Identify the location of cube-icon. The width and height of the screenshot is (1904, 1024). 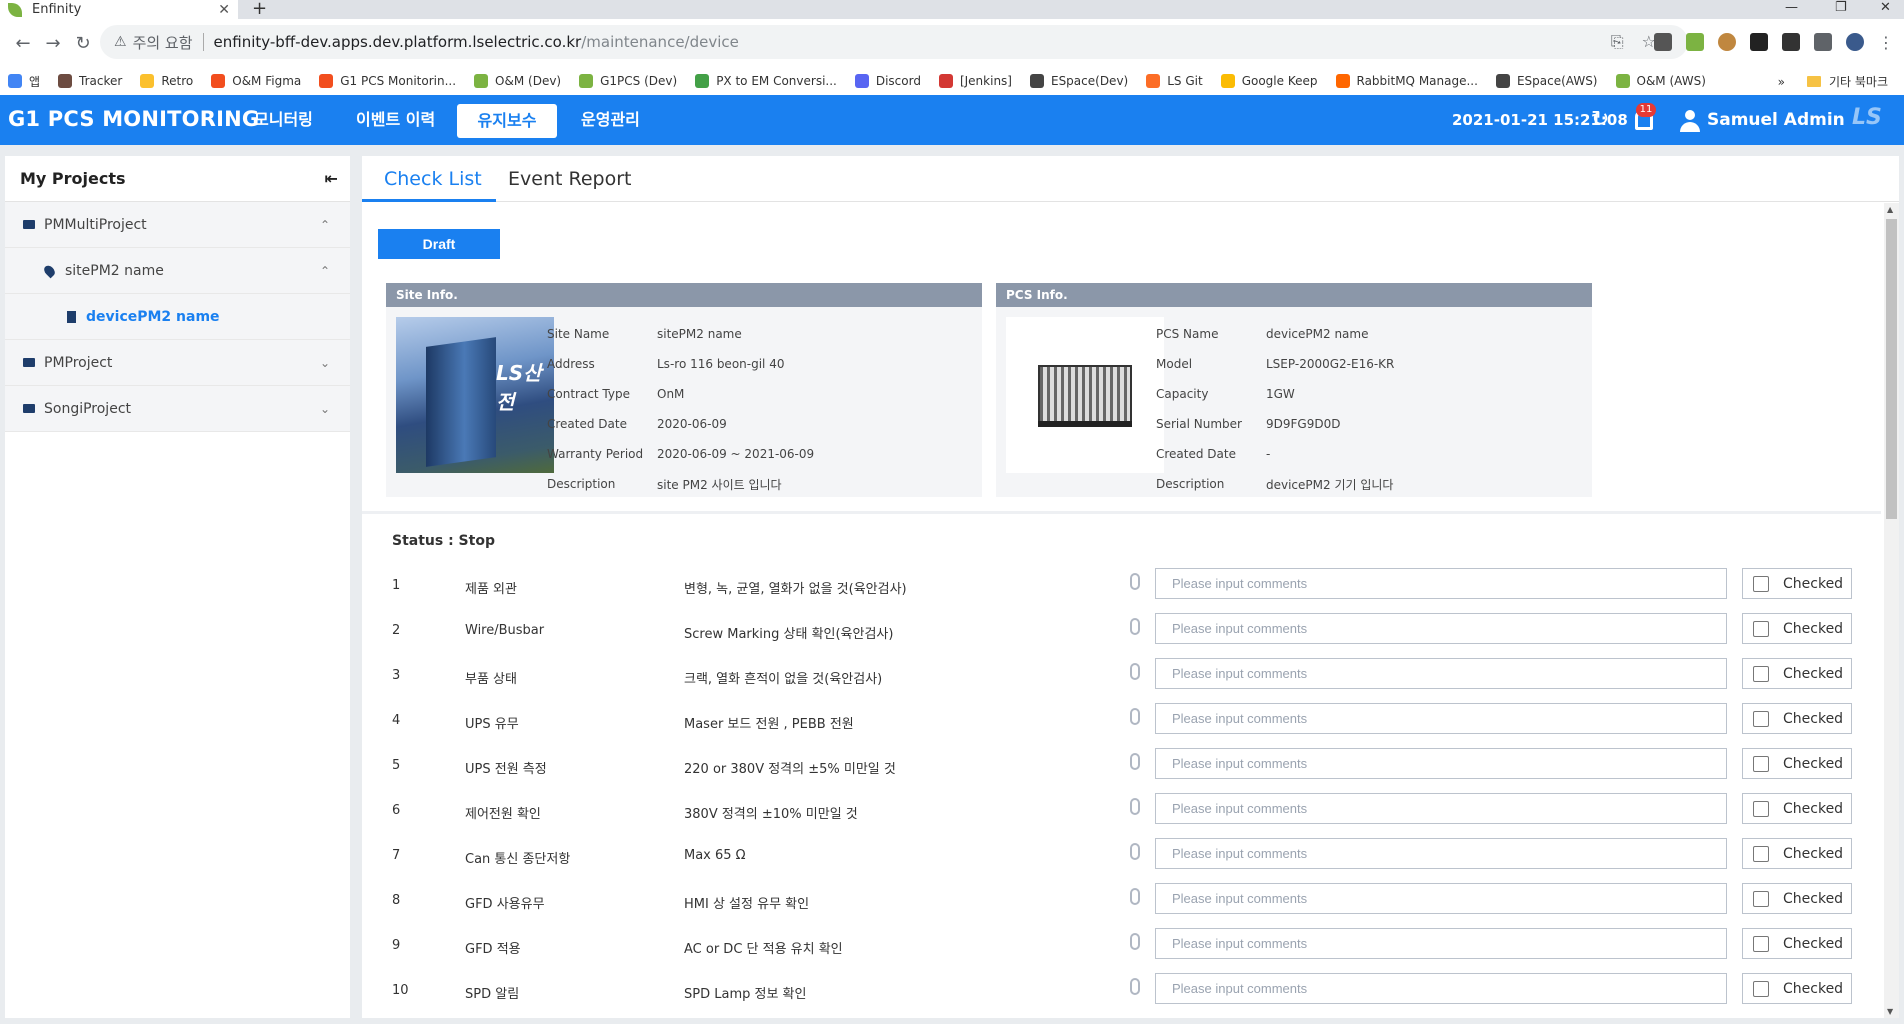
(1791, 42).